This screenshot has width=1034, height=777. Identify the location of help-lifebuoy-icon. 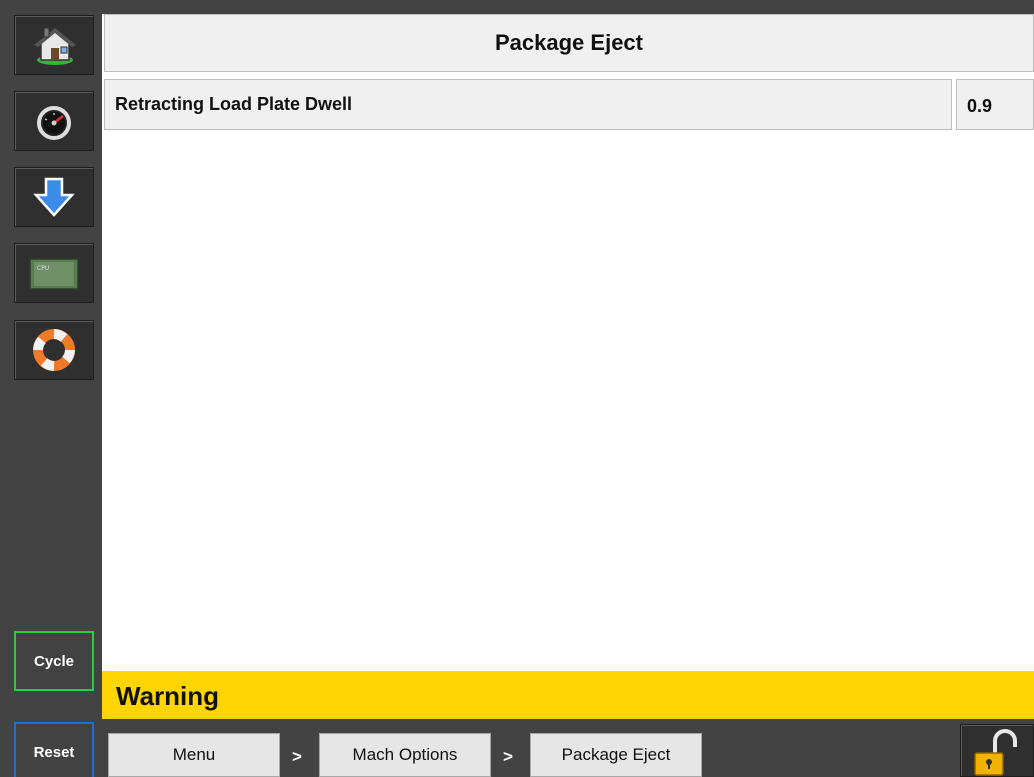
(54, 350).